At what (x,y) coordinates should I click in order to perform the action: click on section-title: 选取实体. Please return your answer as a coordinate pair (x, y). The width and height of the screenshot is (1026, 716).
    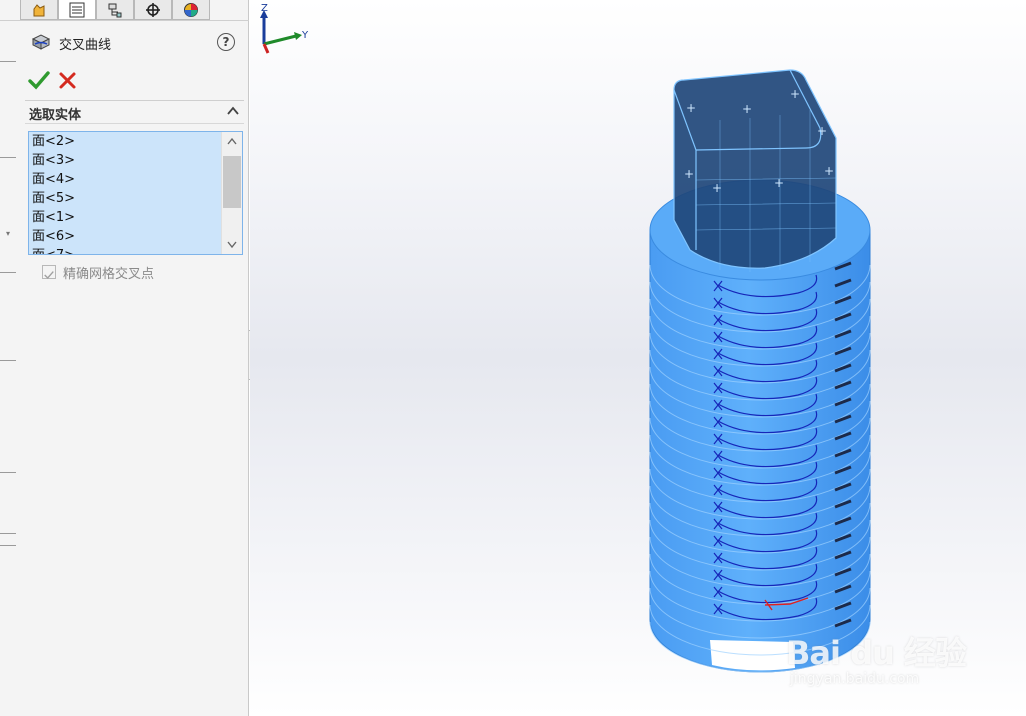
    Looking at the image, I should click on (55, 115).